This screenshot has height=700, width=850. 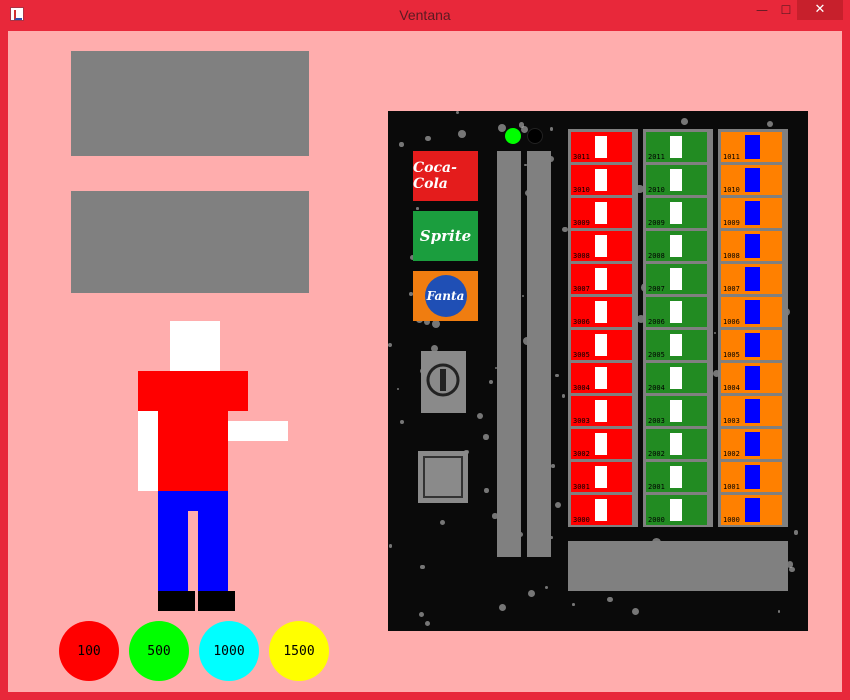 I want to click on product-slot-2007: 2007, so click(x=676, y=279).